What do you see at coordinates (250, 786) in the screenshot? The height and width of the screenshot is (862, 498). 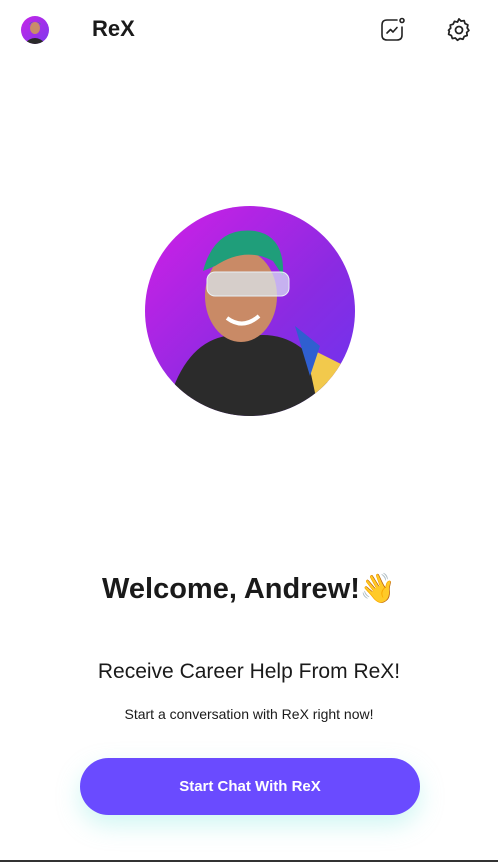 I see `start-chat-button: Start Chat With ReX` at bounding box center [250, 786].